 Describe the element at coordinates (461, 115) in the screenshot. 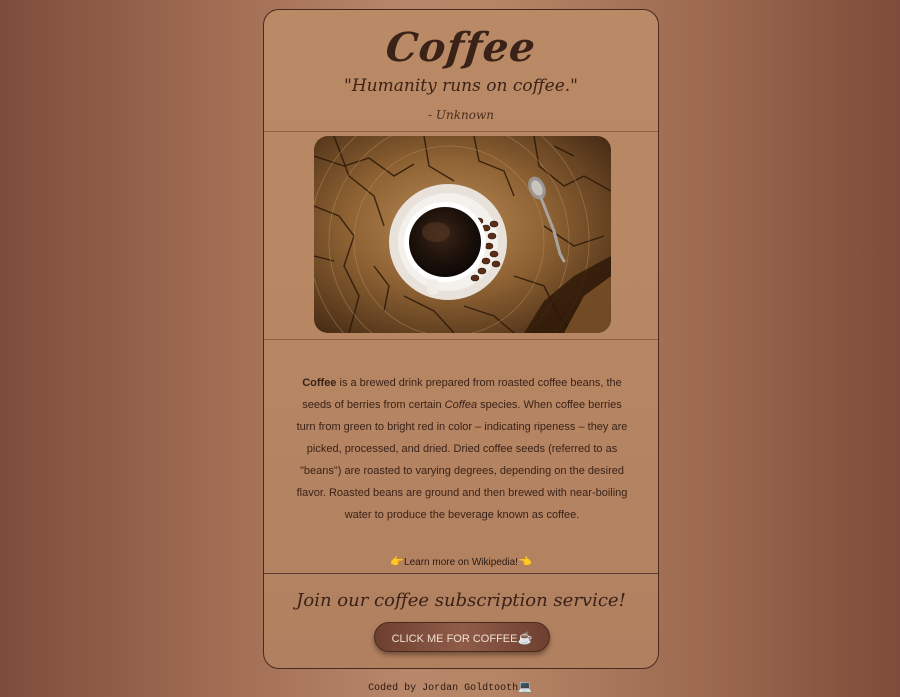

I see `quote-author: - Unknown` at that location.